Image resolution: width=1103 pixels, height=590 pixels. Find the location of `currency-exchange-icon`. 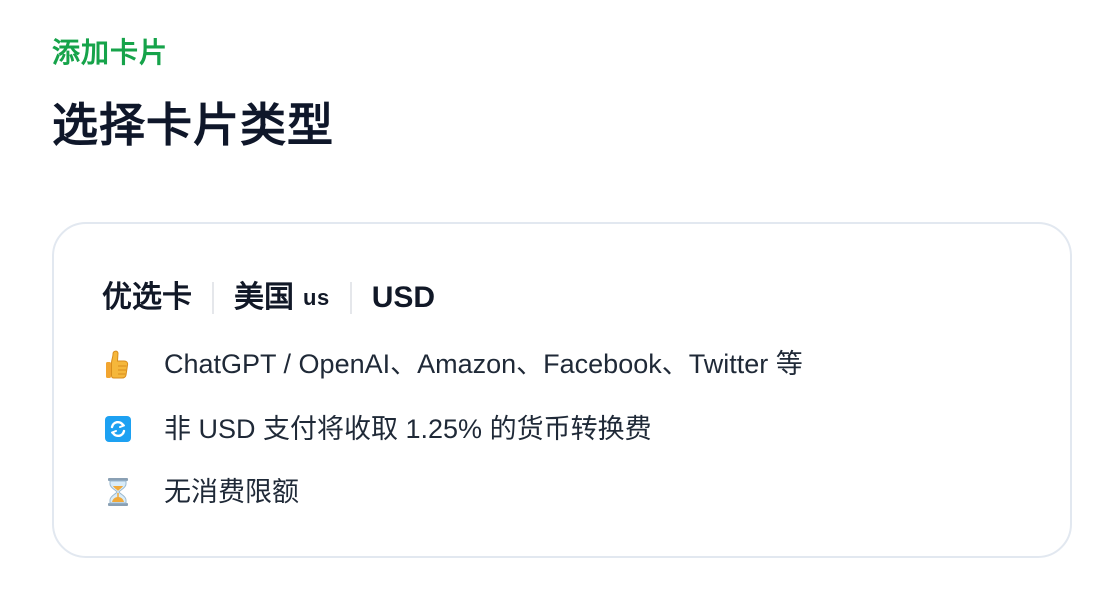

currency-exchange-icon is located at coordinates (118, 429).